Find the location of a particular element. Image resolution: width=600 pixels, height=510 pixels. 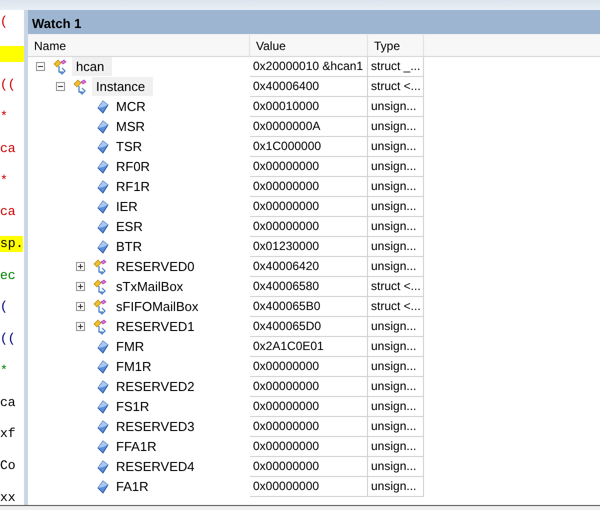

column-header: Value is located at coordinates (309, 45).